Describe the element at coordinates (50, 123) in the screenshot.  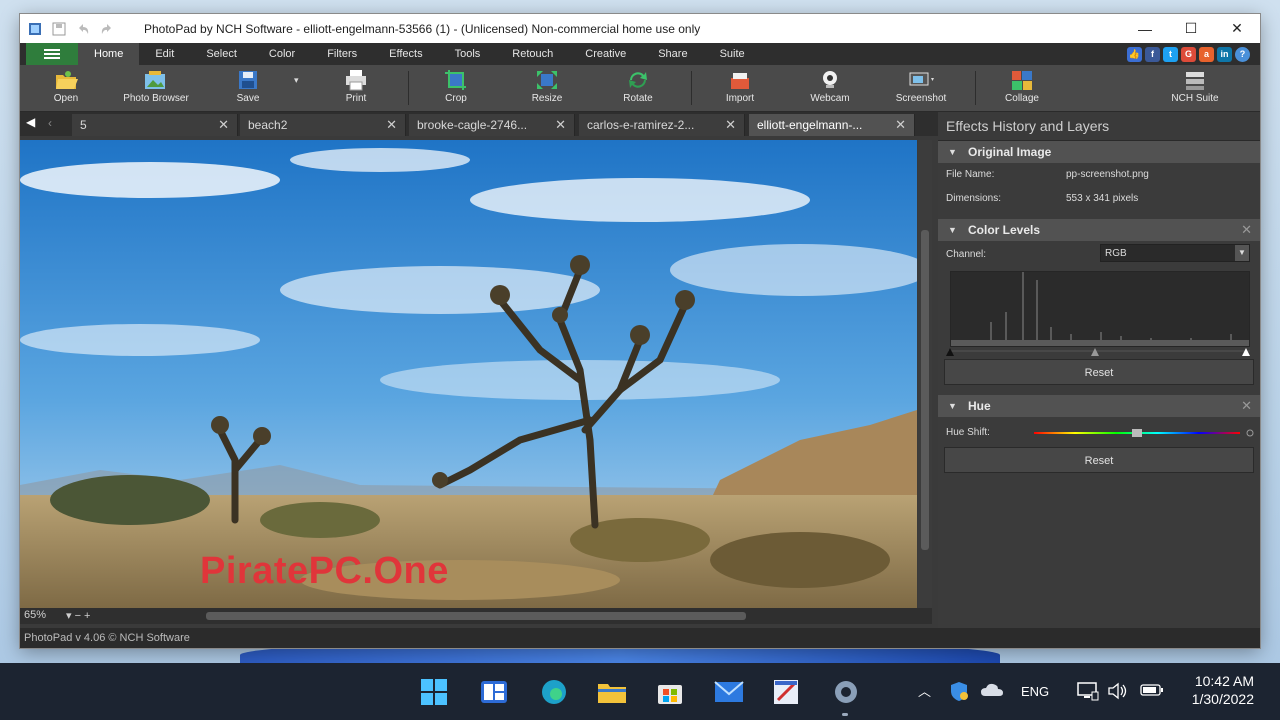
I see `tab-overflow-icon: ‹` at that location.